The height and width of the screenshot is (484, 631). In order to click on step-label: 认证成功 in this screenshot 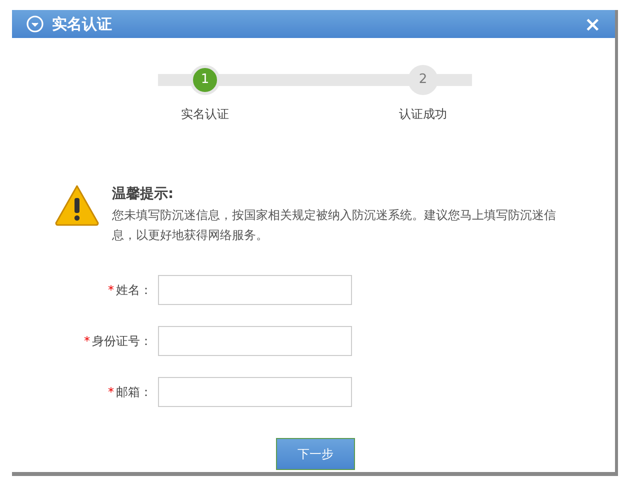, I will do `click(423, 114)`.